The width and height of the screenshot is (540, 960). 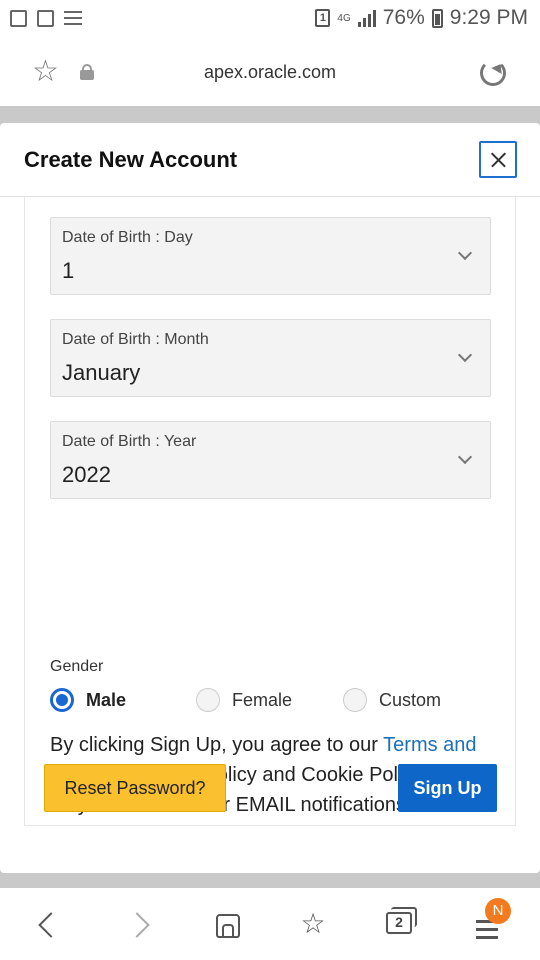 What do you see at coordinates (488, 17) in the screenshot?
I see `clock: 9:29 PM` at bounding box center [488, 17].